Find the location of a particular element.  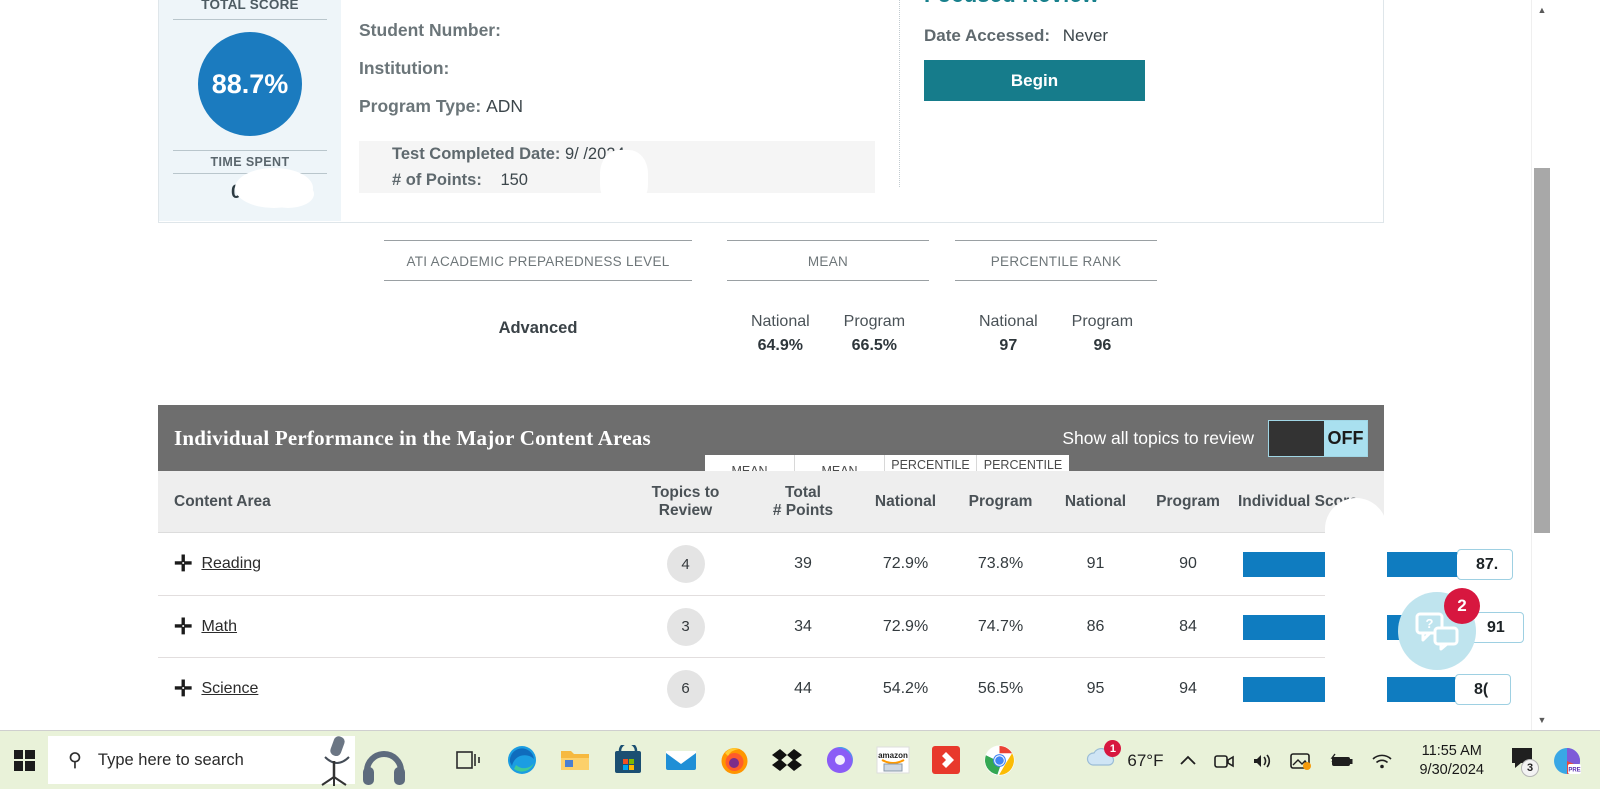

content-area-link: Science is located at coordinates (229, 689).